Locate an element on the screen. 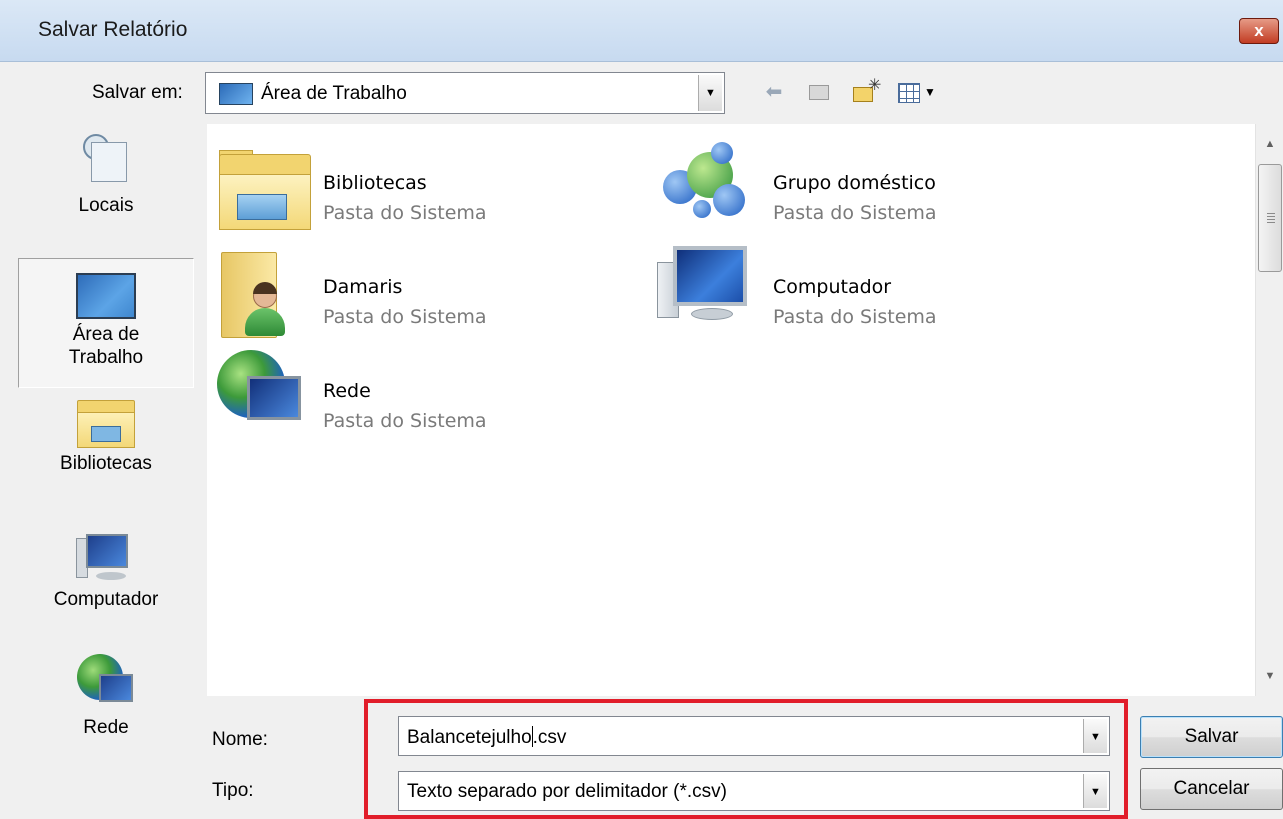  item-name: Bibliotecas is located at coordinates (375, 183).